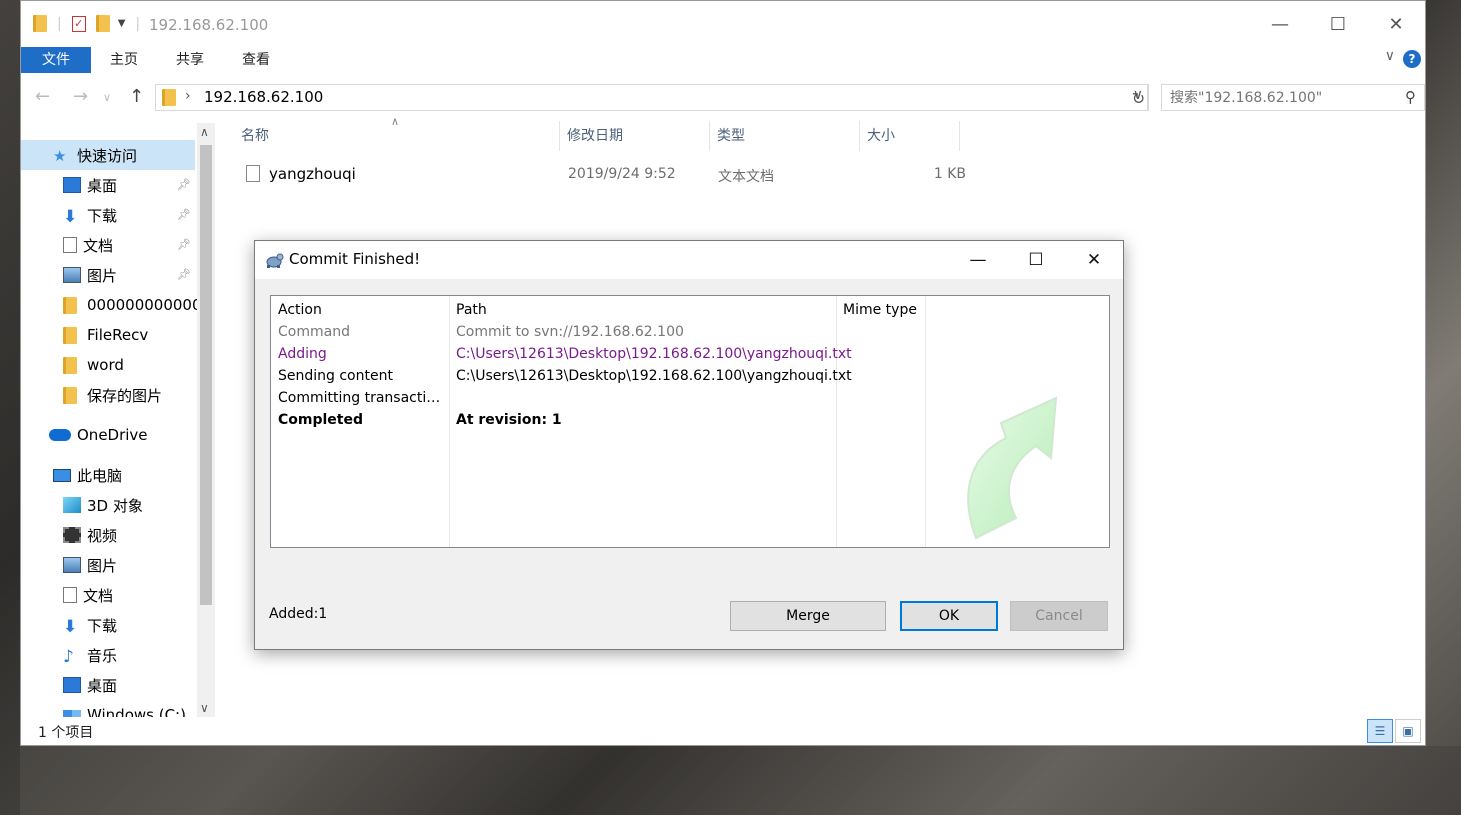 Image resolution: width=1461 pixels, height=815 pixels. What do you see at coordinates (66, 733) in the screenshot?
I see `item-count: 1 个项目` at bounding box center [66, 733].